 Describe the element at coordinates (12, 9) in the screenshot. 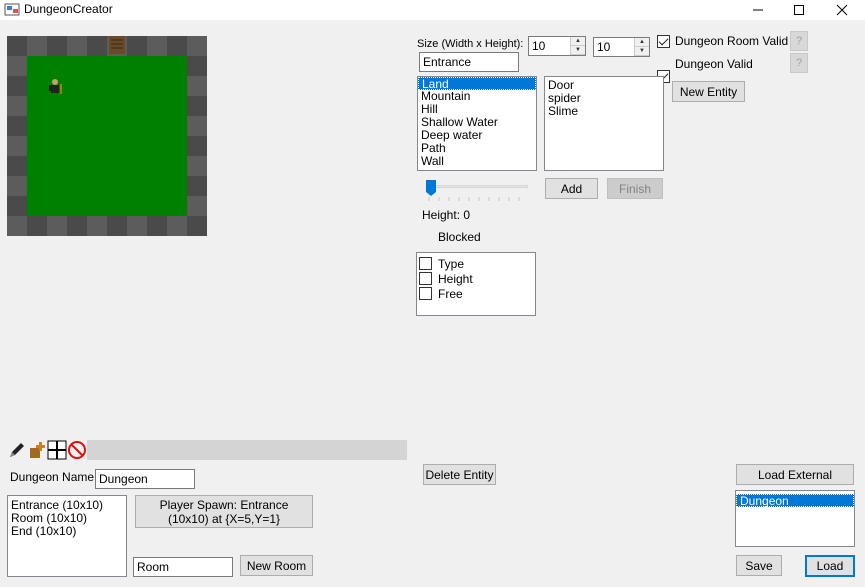

I see `app-icon` at that location.